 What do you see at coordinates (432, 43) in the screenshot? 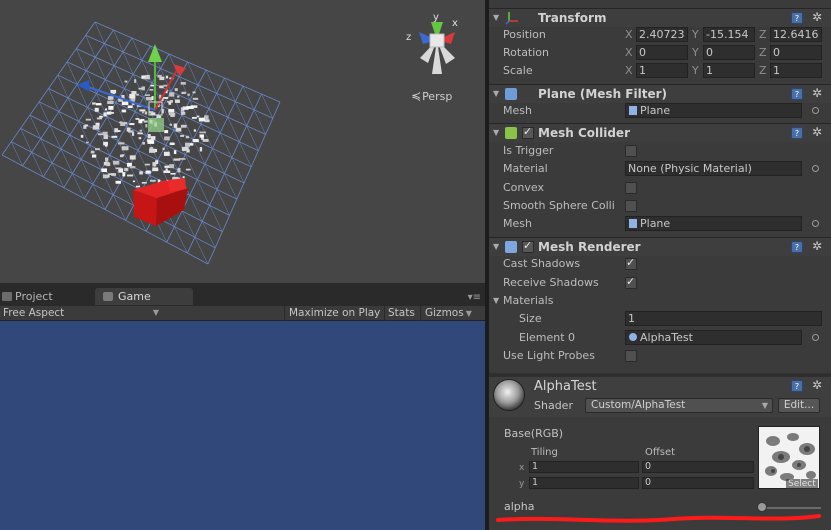
I see `orientation-gizmo: y x z` at bounding box center [432, 43].